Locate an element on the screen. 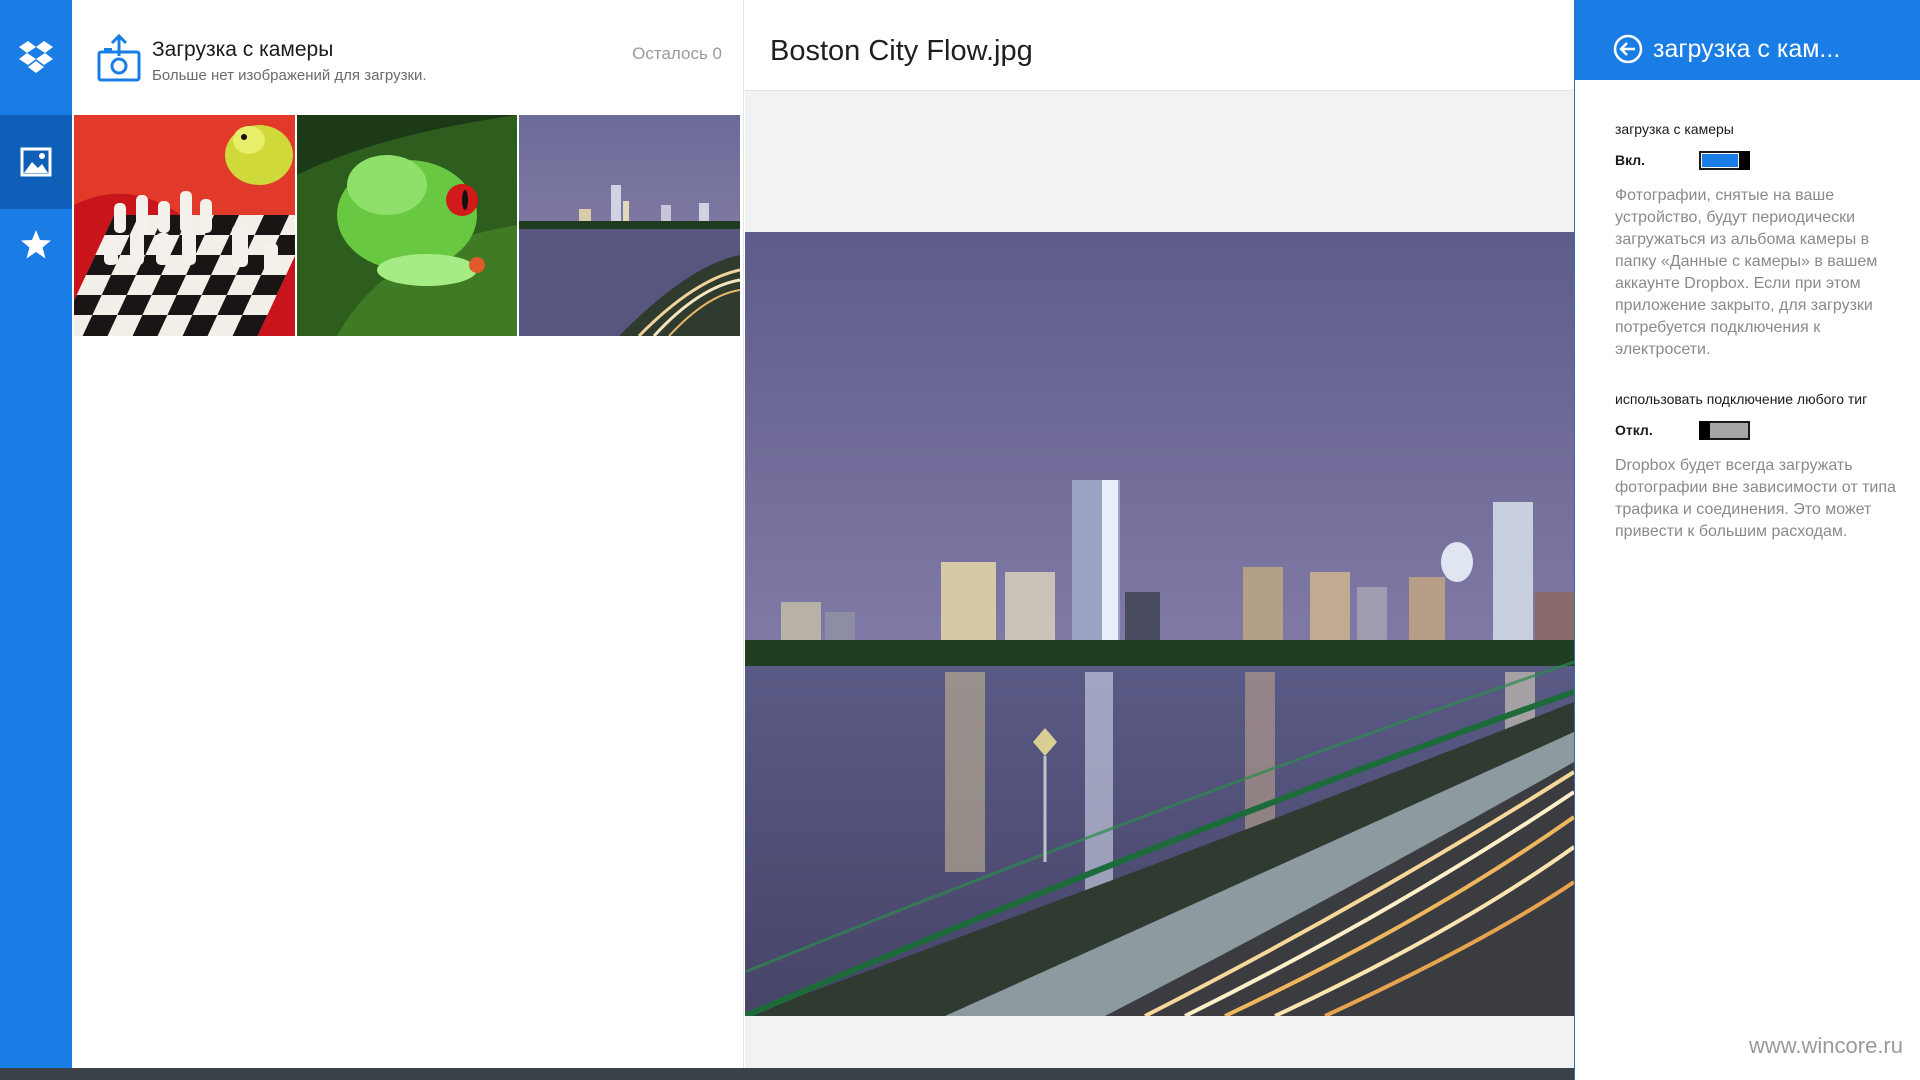 The image size is (1920, 1080). favorites-star-icon is located at coordinates (36, 243).